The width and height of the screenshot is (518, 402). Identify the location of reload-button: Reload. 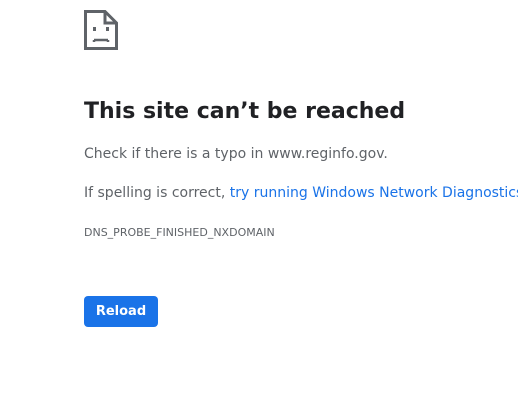
(121, 311).